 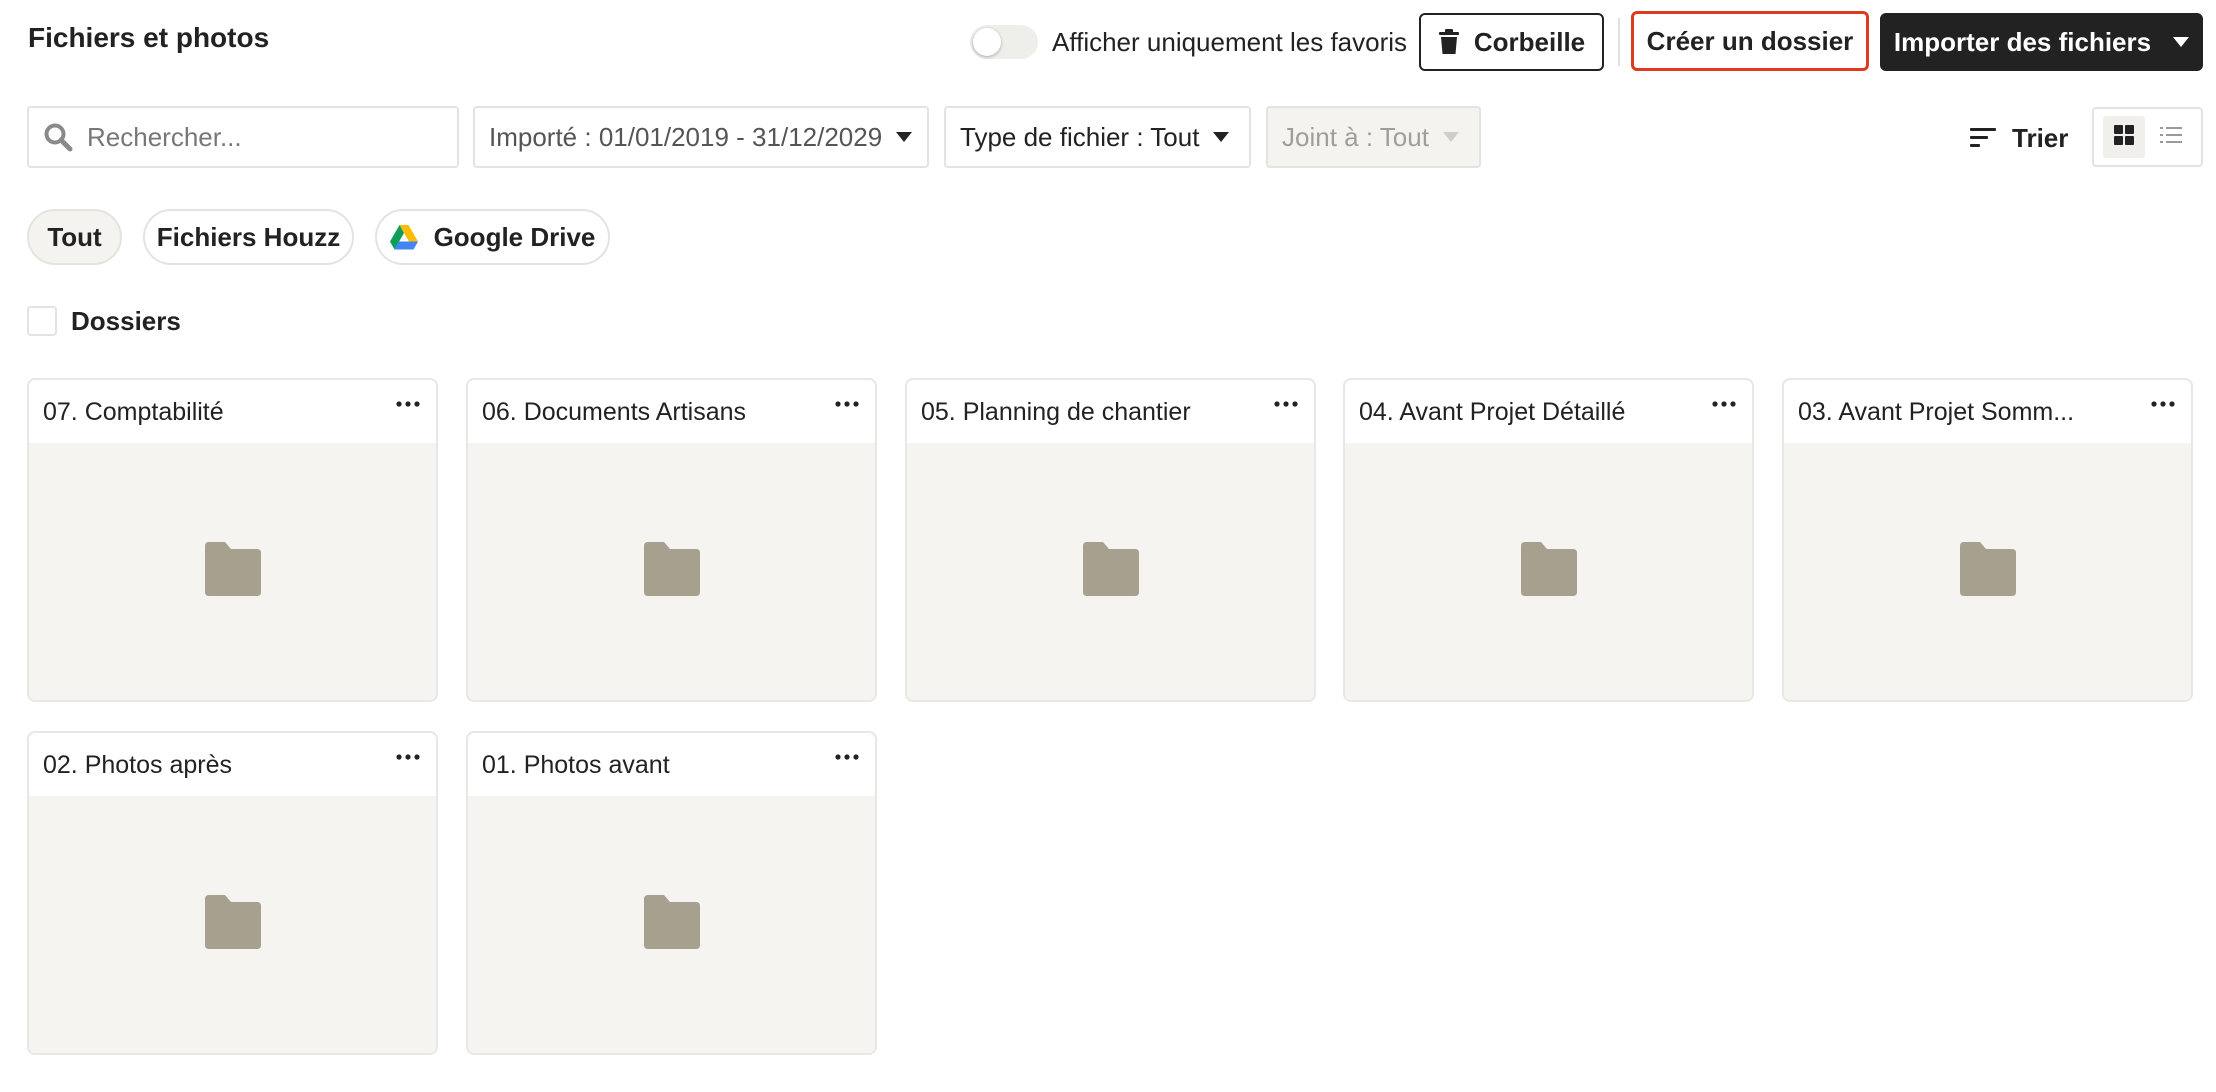 I want to click on folder-name: 06. Documents Artisans, so click(x=614, y=412).